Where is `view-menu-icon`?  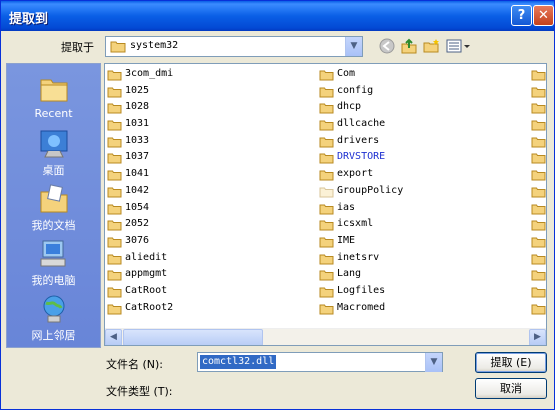
view-menu-icon is located at coordinates (458, 47).